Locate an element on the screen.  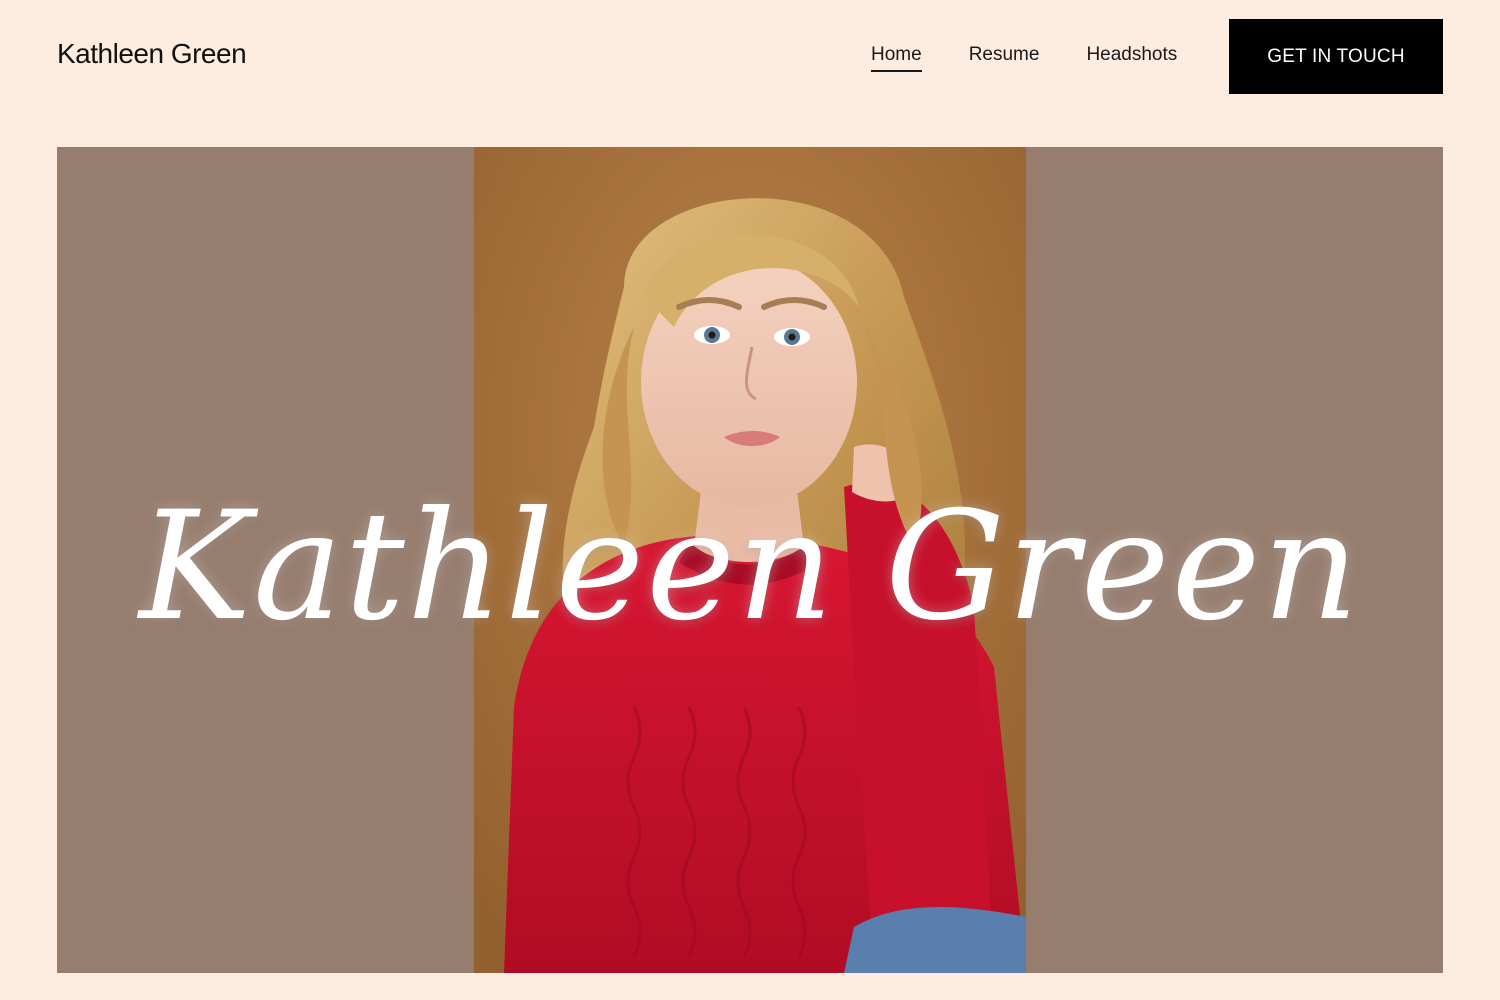
nav-item-resume: Resume is located at coordinates (1004, 58).